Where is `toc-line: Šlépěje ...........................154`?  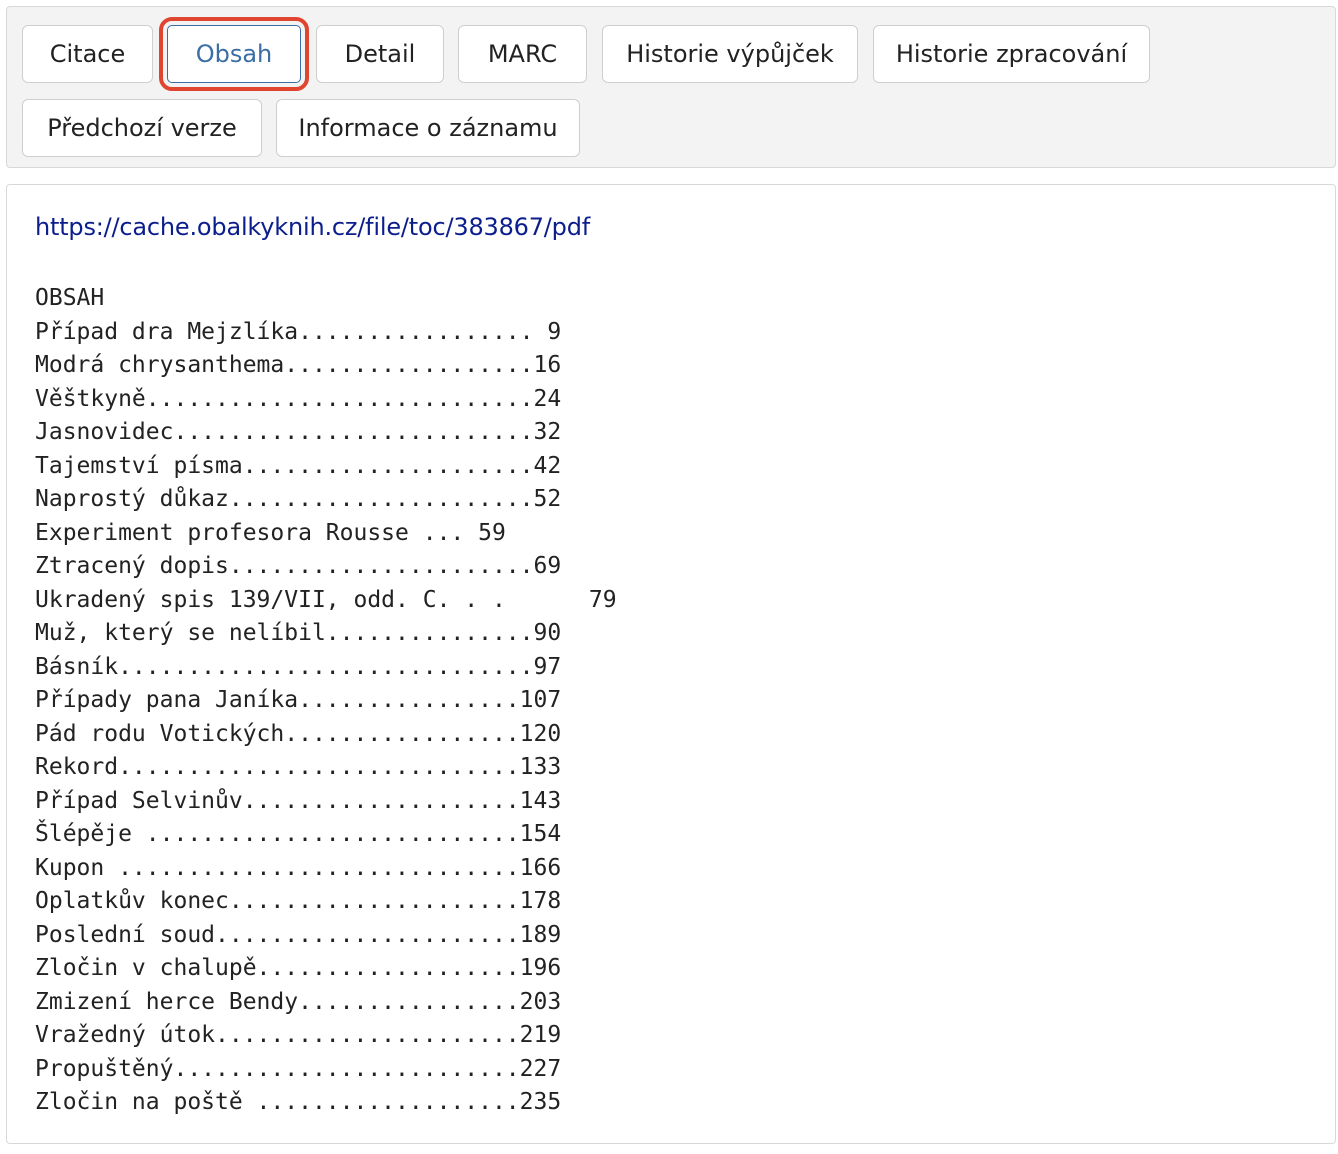
toc-line: Šlépěje ...........................154 is located at coordinates (298, 834).